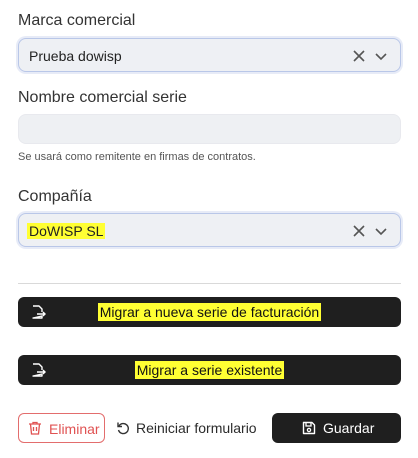  I want to click on compania-label: Compañía, so click(55, 196).